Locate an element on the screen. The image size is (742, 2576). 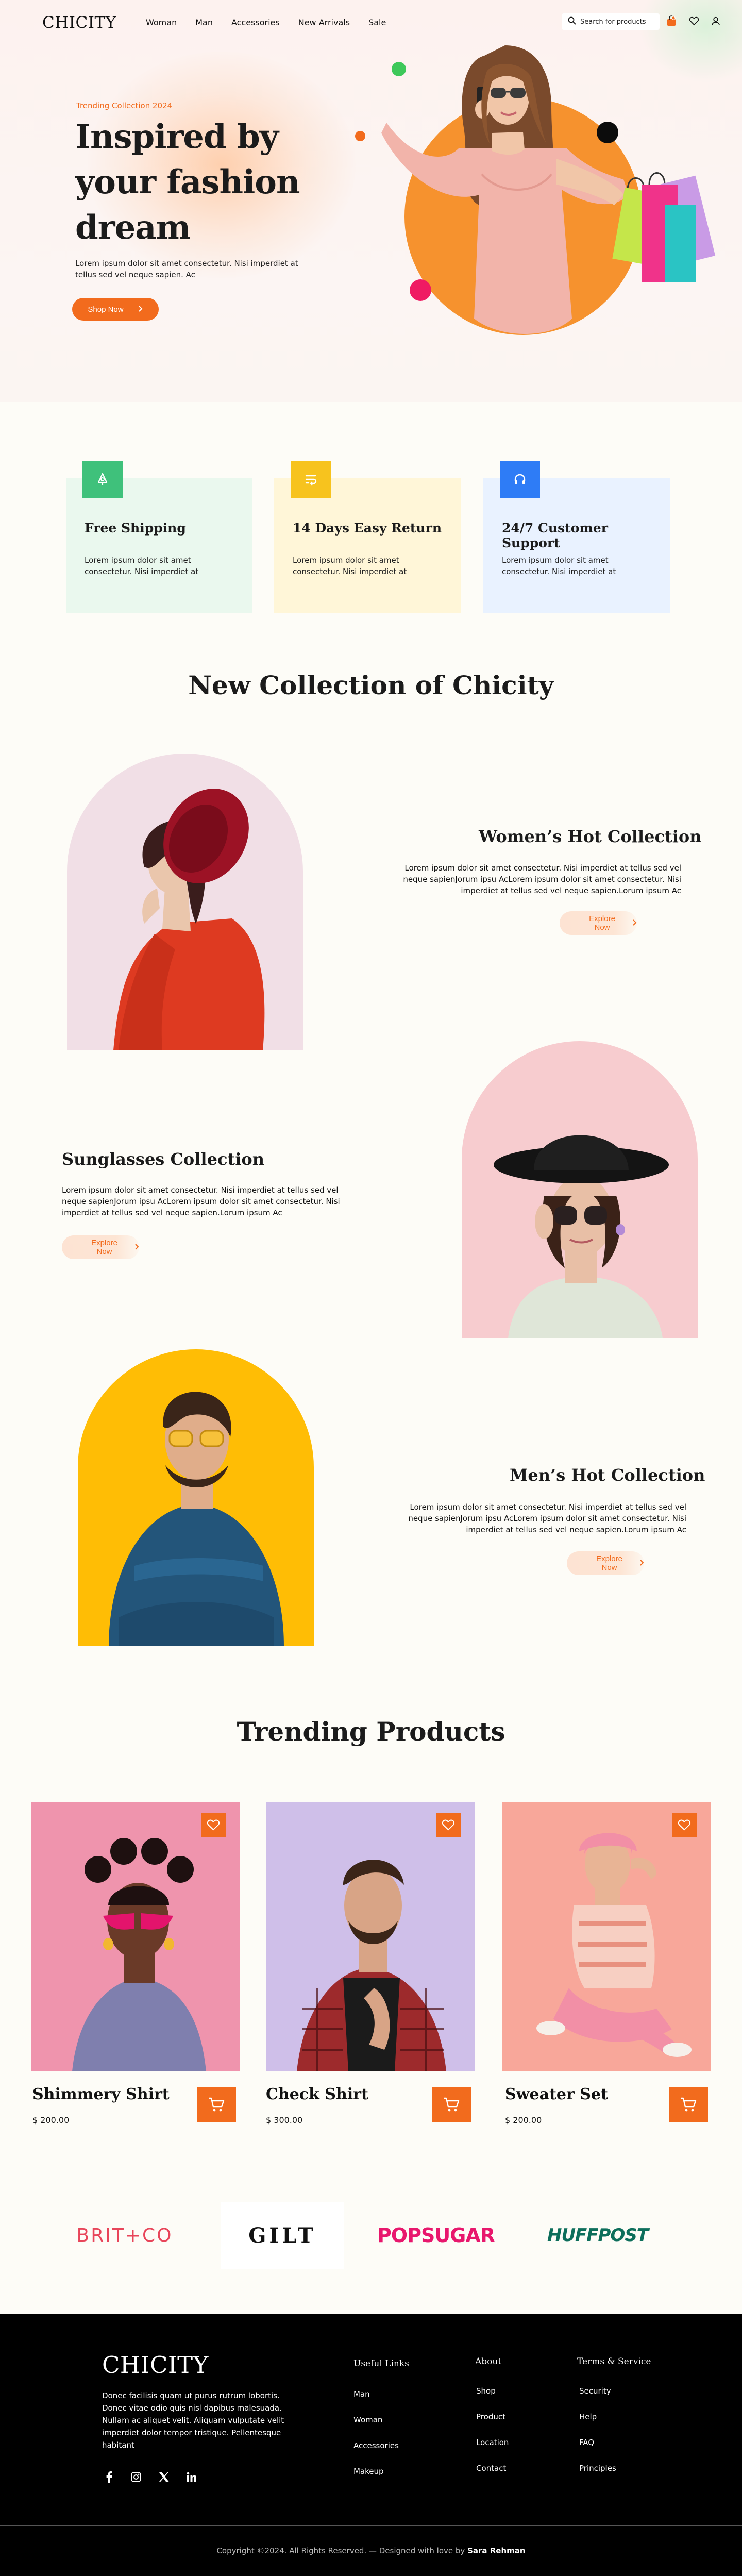
brand-logo-popsugar: POPSUGAR is located at coordinates (436, 2235).